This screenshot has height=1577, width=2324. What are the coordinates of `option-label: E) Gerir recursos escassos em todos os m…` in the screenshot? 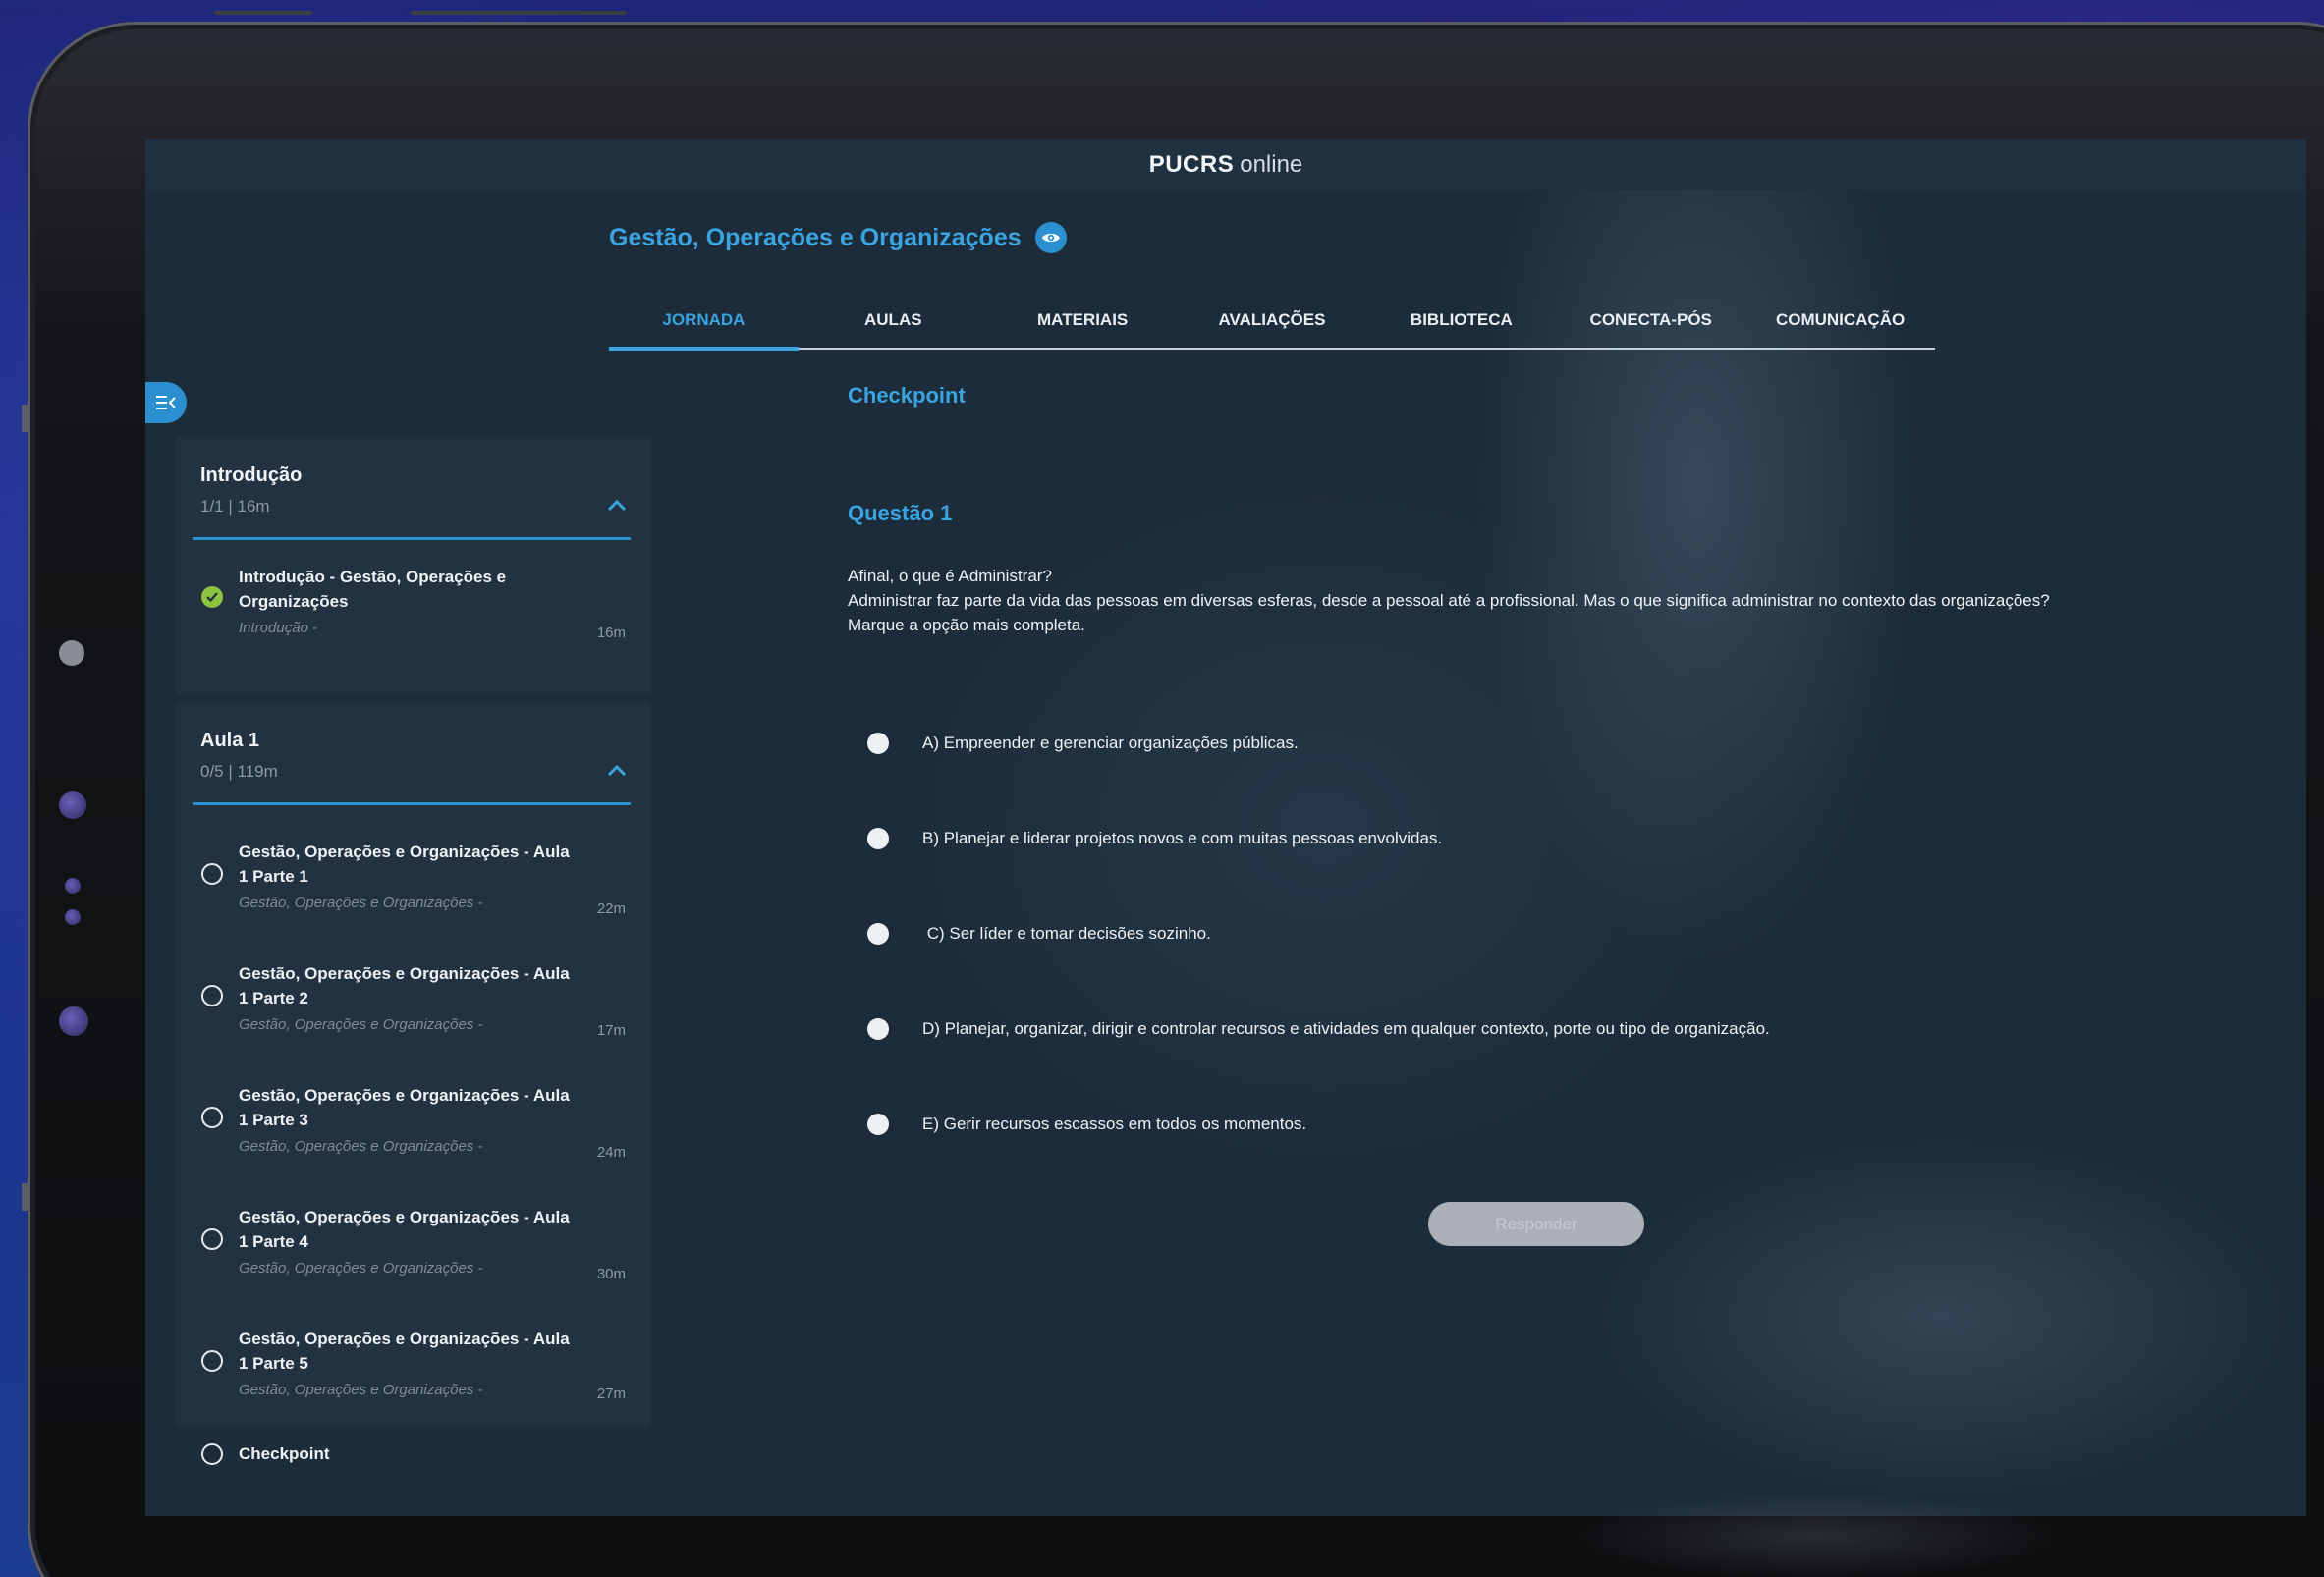 It's located at (1114, 1124).